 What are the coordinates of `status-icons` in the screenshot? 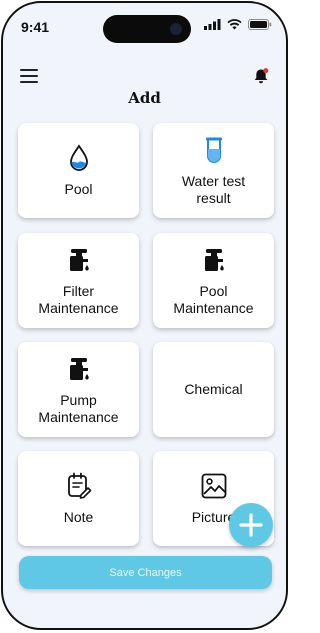 It's located at (238, 24).